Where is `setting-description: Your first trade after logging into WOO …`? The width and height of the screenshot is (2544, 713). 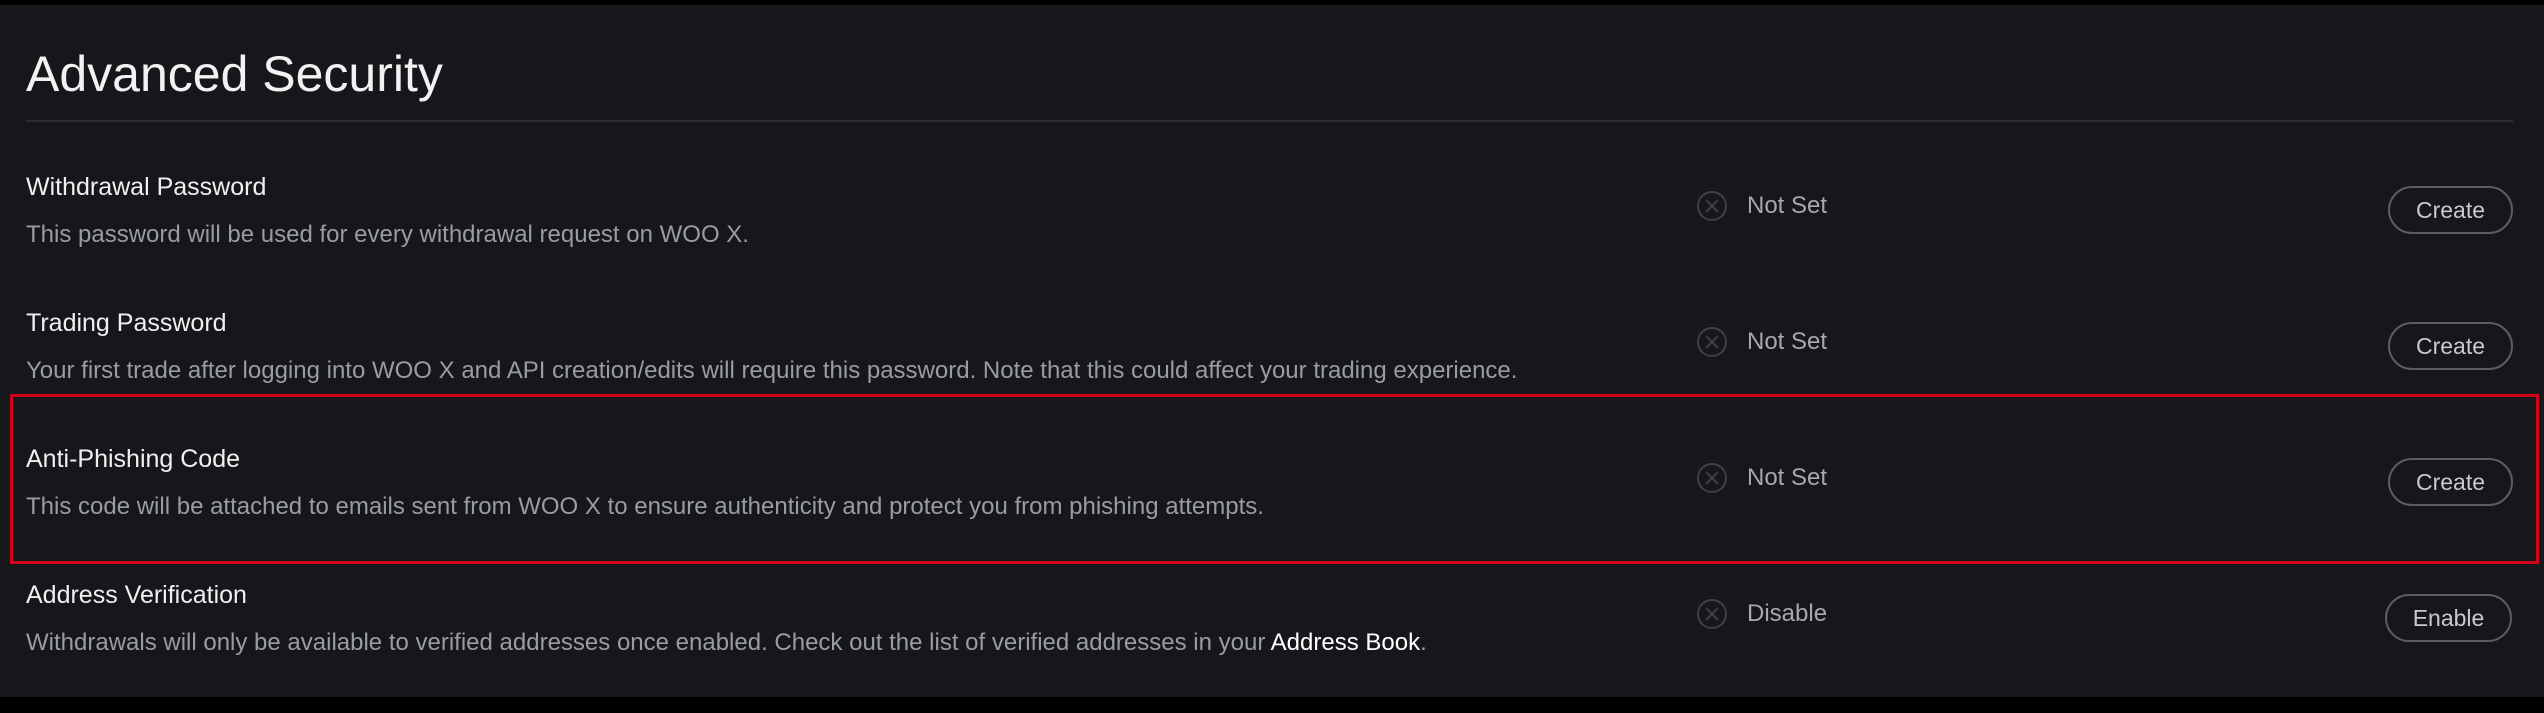
setting-description: Your first trade after logging into WOO … is located at coordinates (772, 370).